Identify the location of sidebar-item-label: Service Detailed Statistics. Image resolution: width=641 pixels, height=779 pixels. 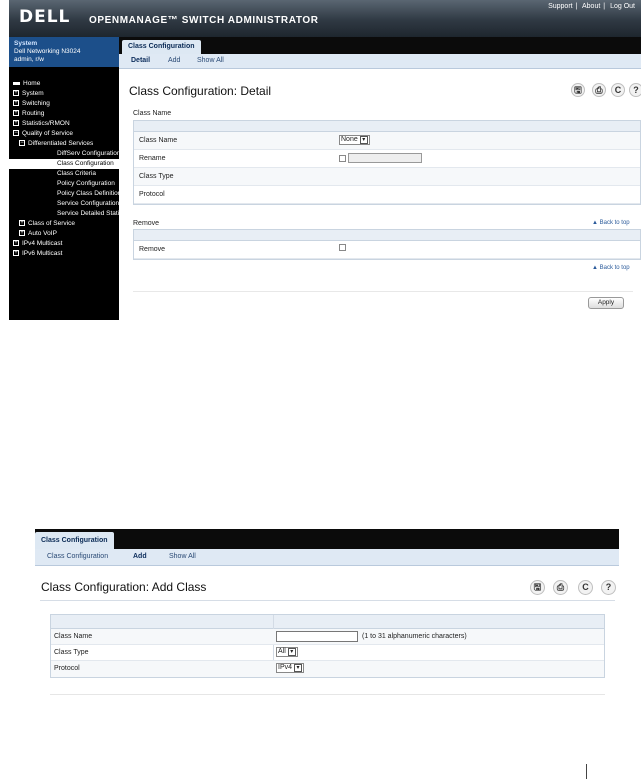
(88, 213).